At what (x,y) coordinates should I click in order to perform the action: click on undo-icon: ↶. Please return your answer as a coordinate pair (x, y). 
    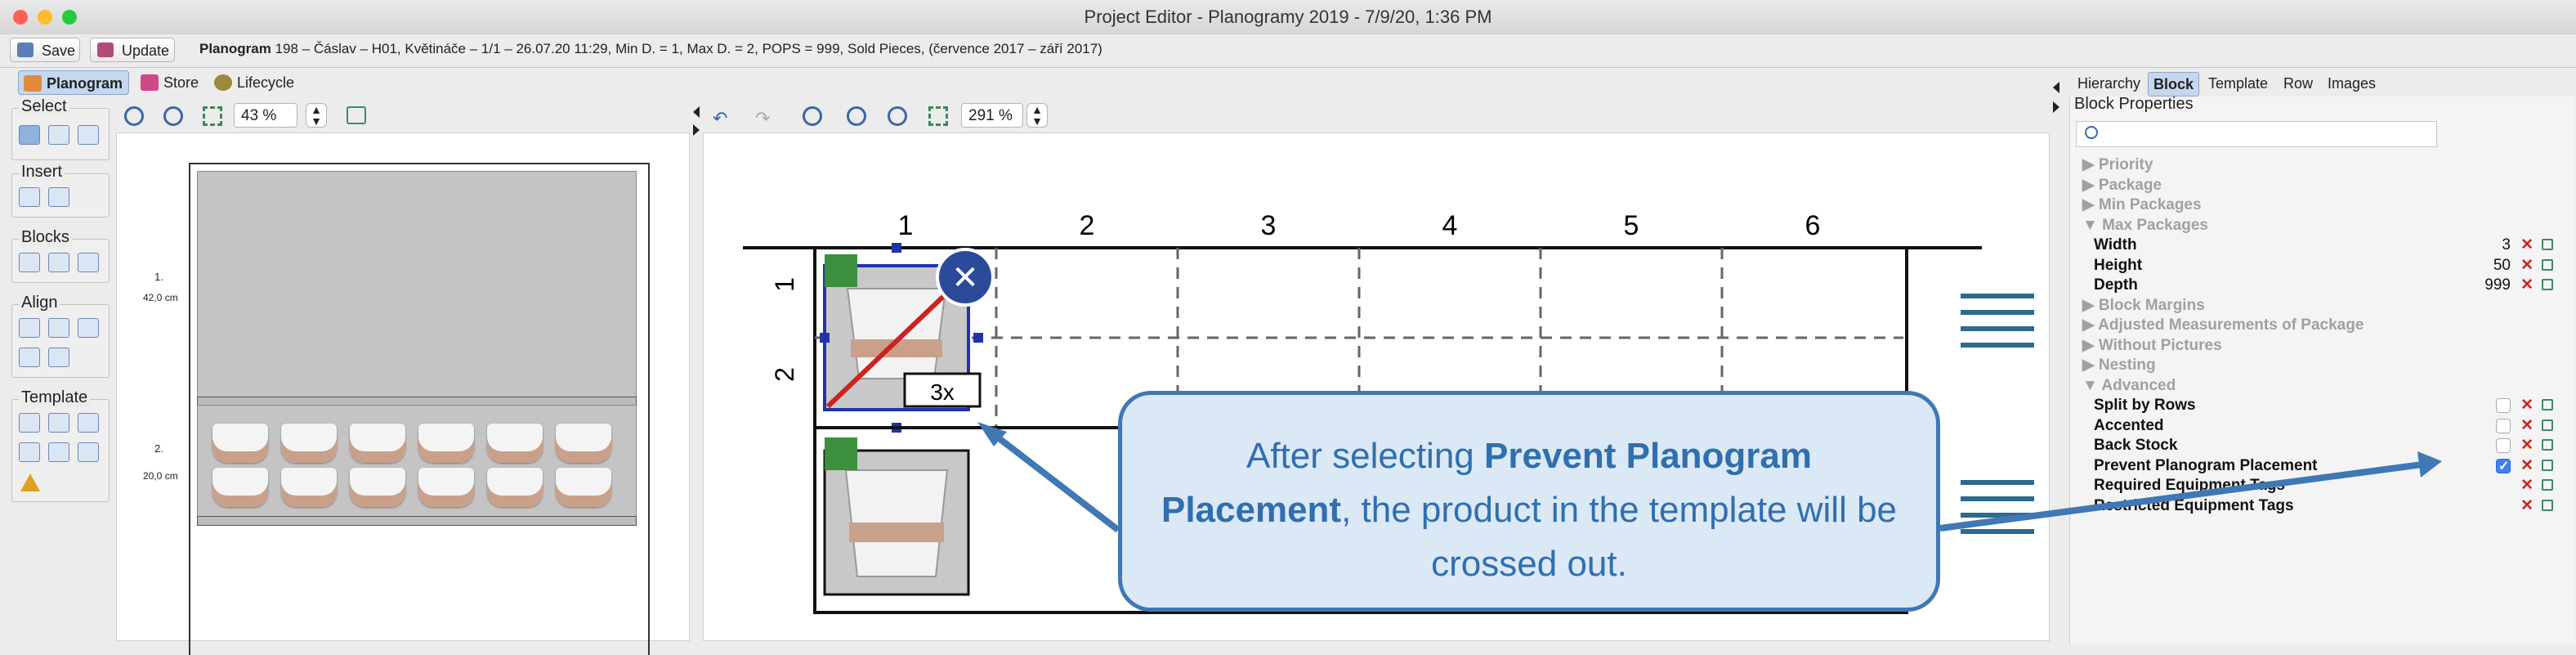
    Looking at the image, I should click on (720, 118).